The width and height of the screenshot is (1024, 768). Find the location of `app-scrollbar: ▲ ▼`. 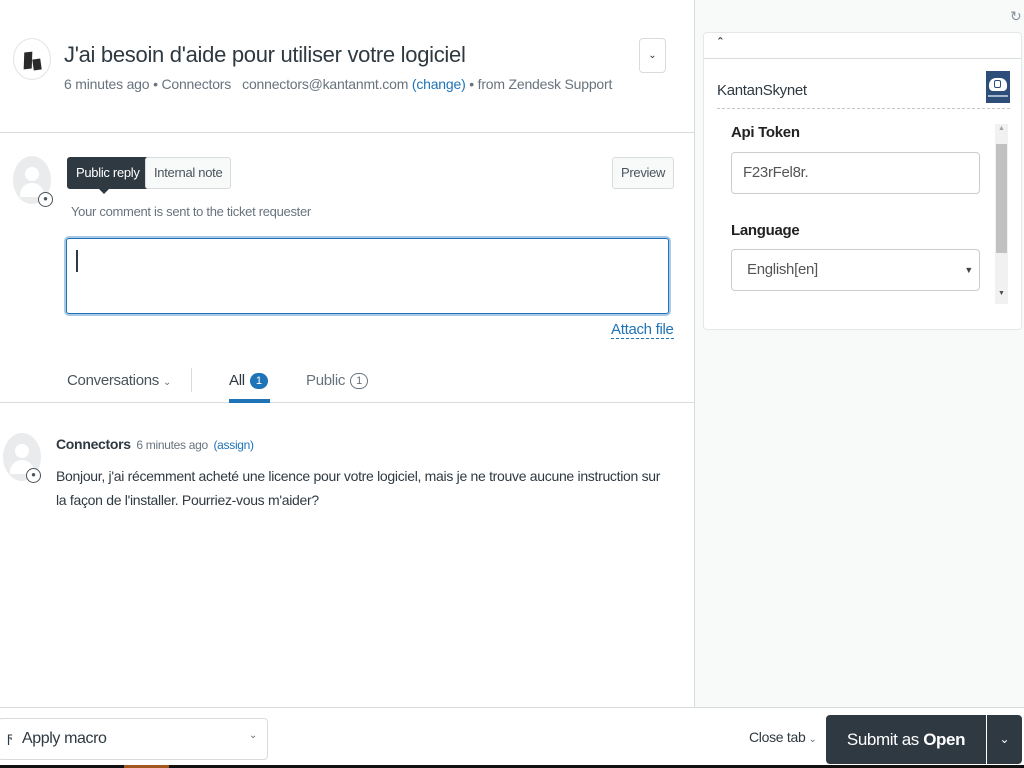

app-scrollbar: ▲ ▼ is located at coordinates (1001, 214).